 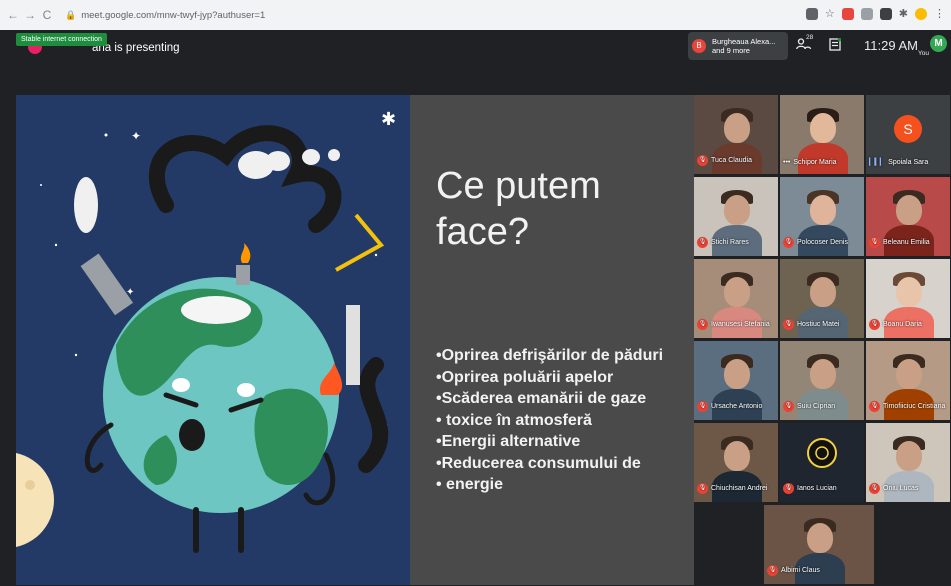 I want to click on chat-icon, so click(x=835, y=45).